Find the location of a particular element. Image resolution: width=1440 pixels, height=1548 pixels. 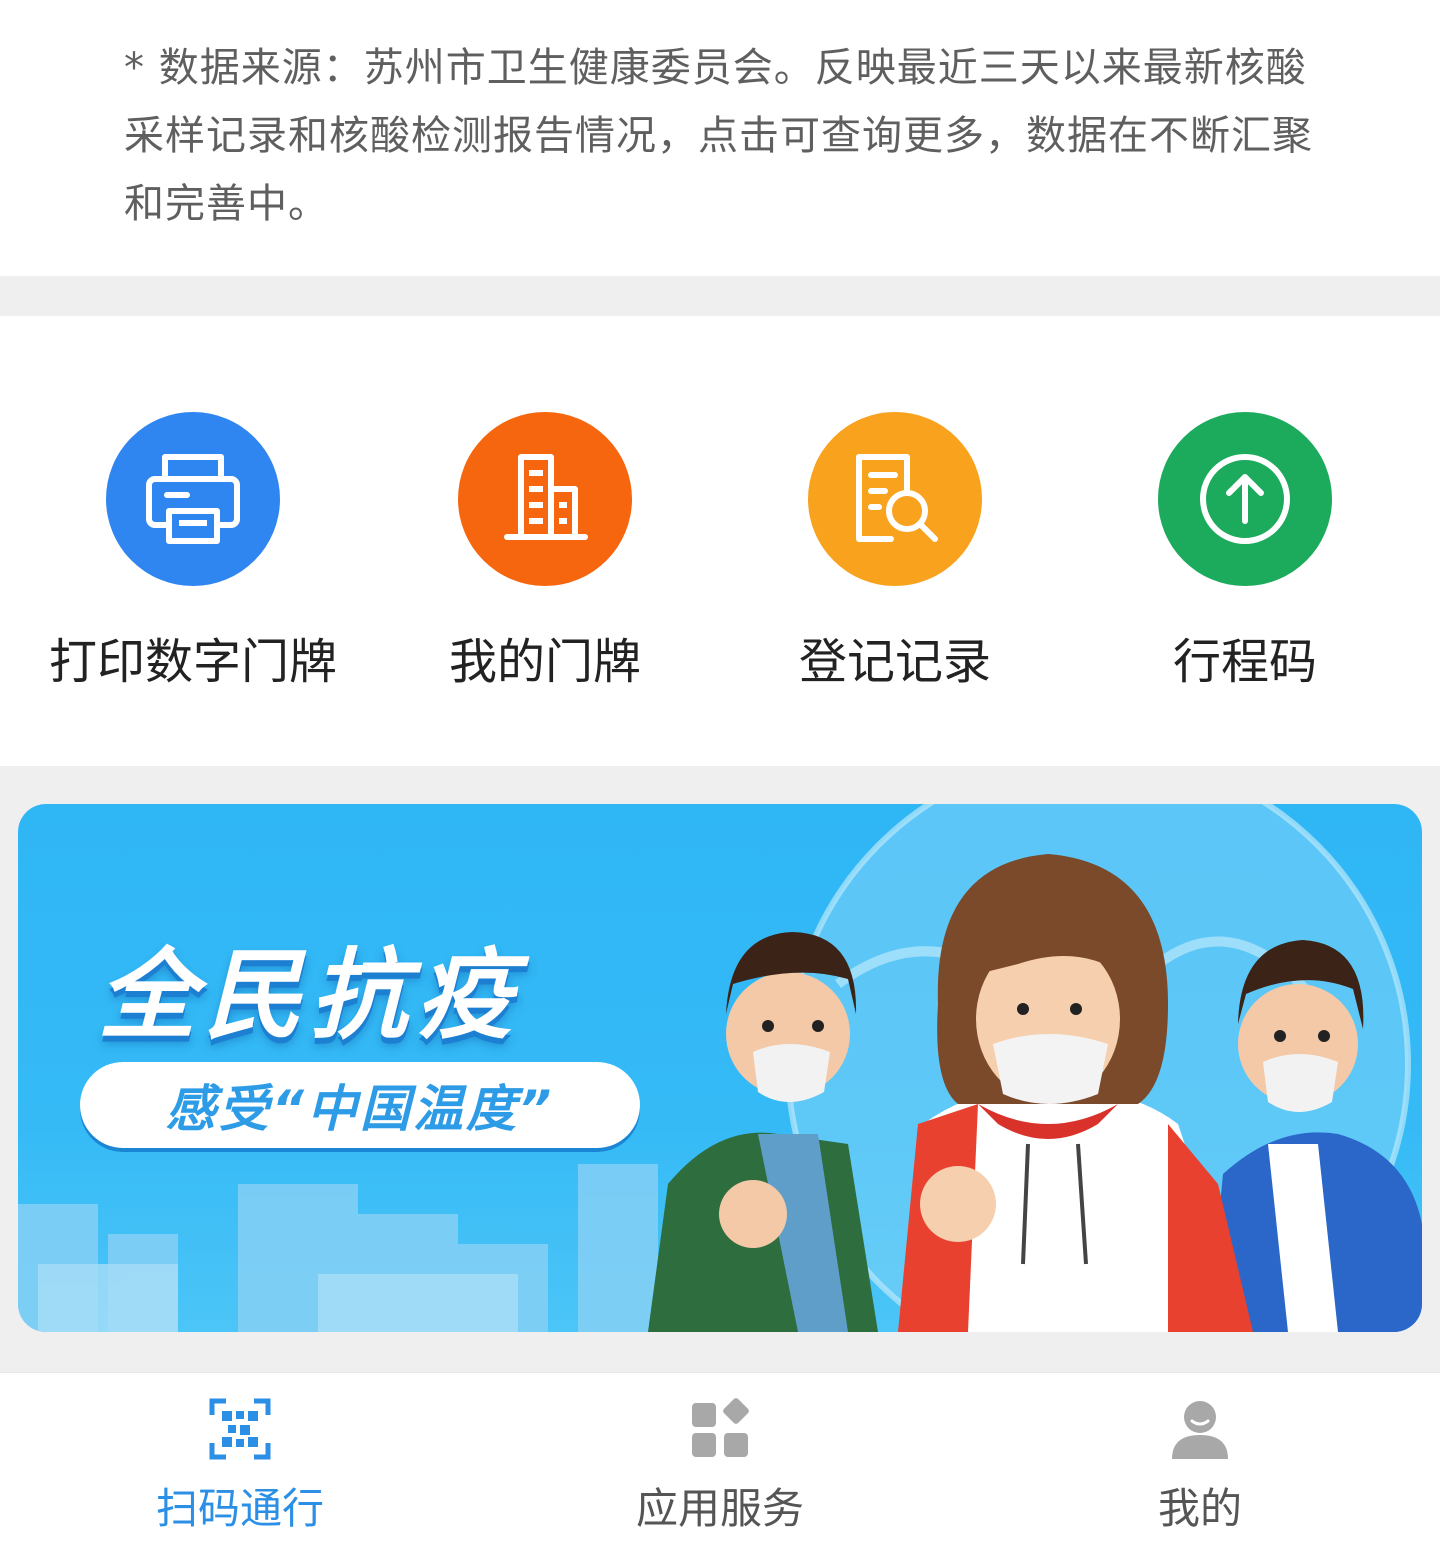

tab-mine: 我的 is located at coordinates (1200, 1460).